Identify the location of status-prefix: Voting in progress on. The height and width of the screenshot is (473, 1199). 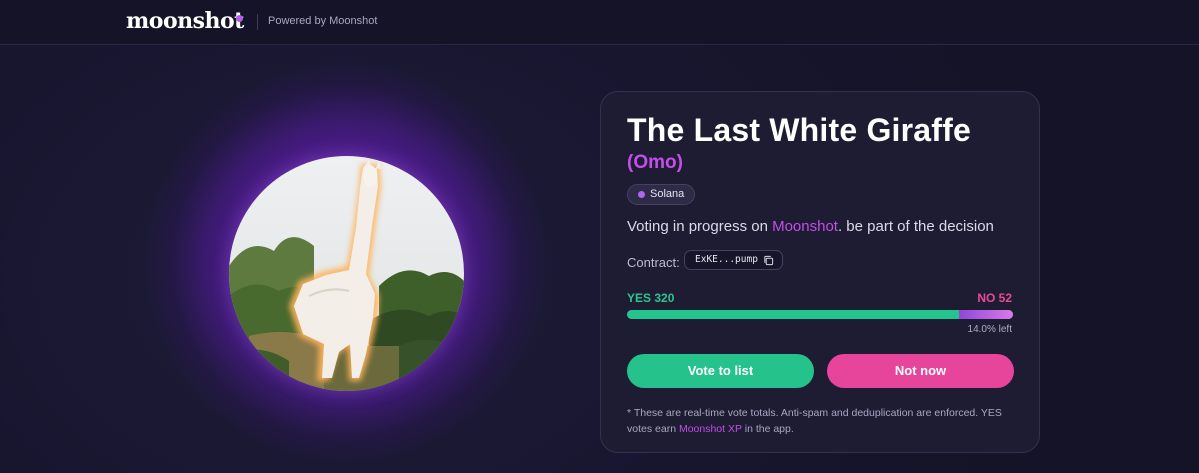
(700, 226).